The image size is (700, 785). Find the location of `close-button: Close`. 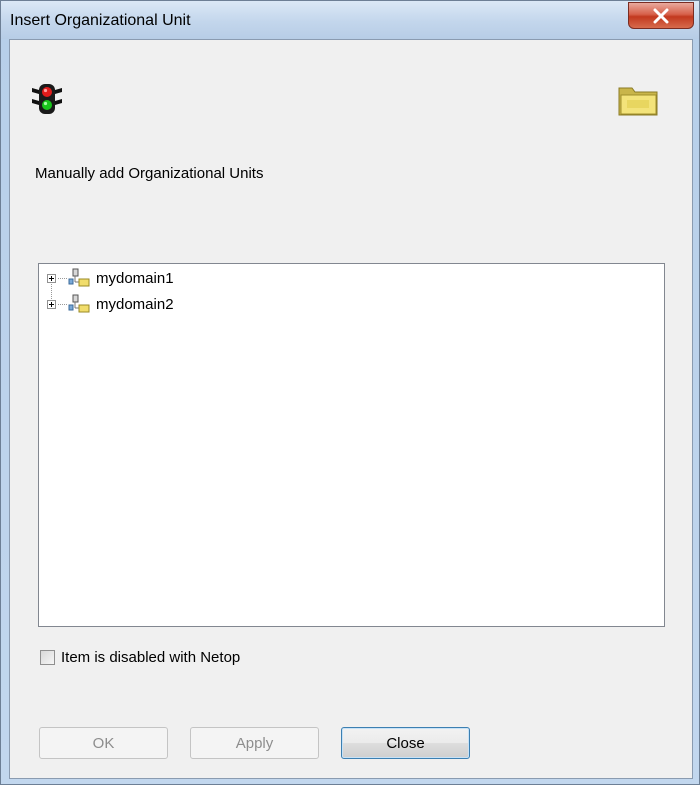

close-button: Close is located at coordinates (405, 743).